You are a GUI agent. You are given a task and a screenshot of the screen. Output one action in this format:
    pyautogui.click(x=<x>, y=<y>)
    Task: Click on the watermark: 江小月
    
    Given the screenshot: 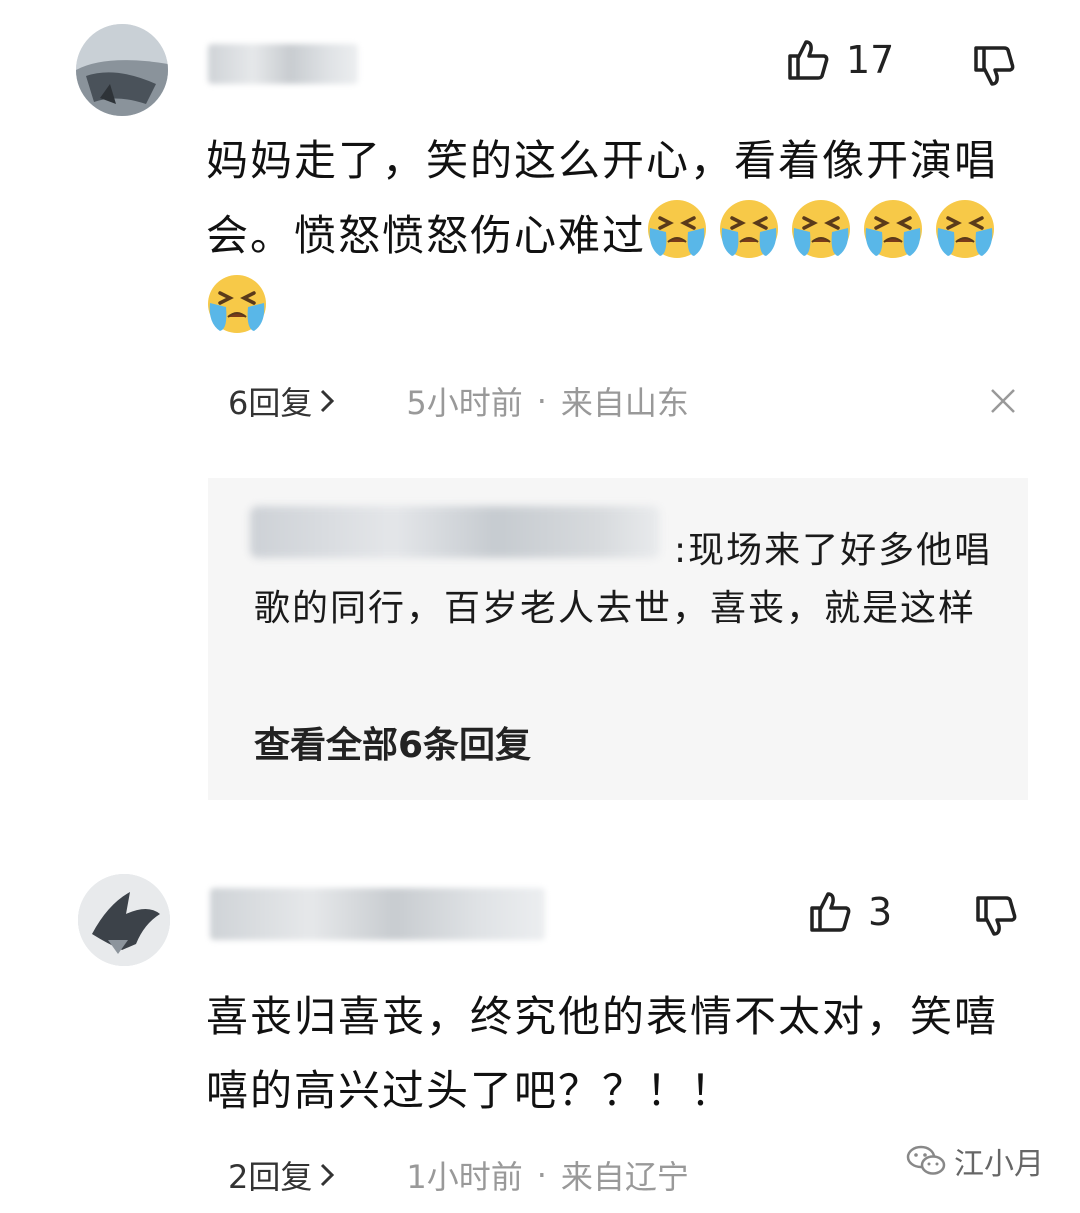 What is the action you would take?
    pyautogui.click(x=975, y=1161)
    